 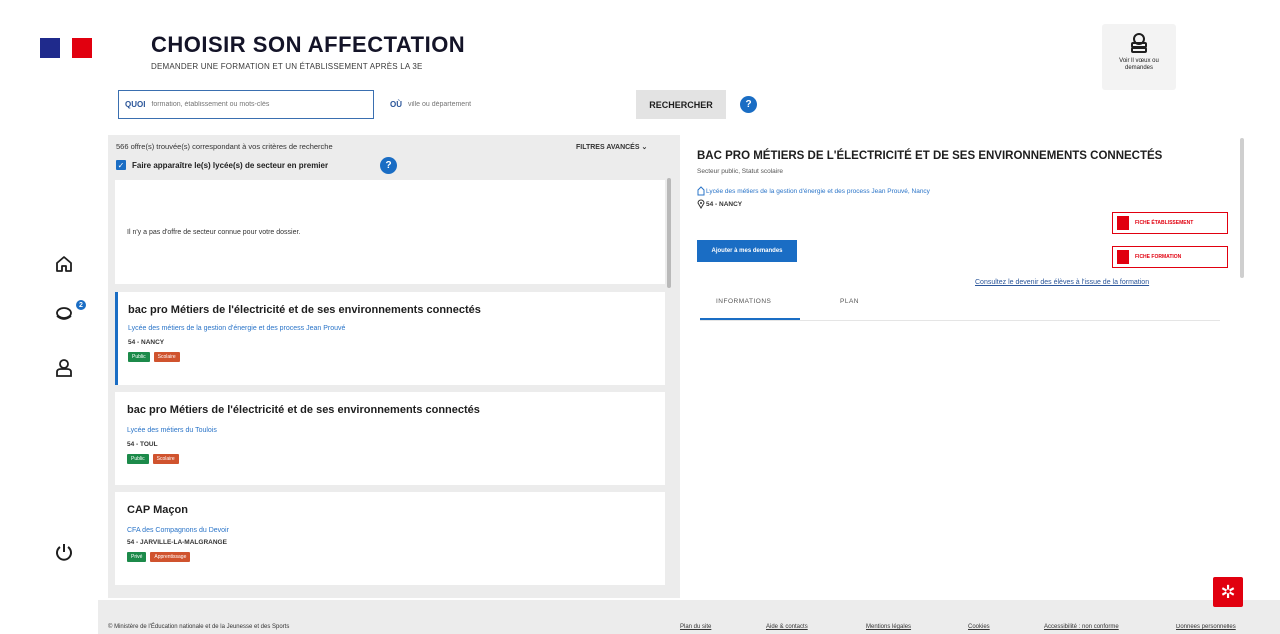 What do you see at coordinates (64, 314) in the screenshot?
I see `voeux-nav-icon` at bounding box center [64, 314].